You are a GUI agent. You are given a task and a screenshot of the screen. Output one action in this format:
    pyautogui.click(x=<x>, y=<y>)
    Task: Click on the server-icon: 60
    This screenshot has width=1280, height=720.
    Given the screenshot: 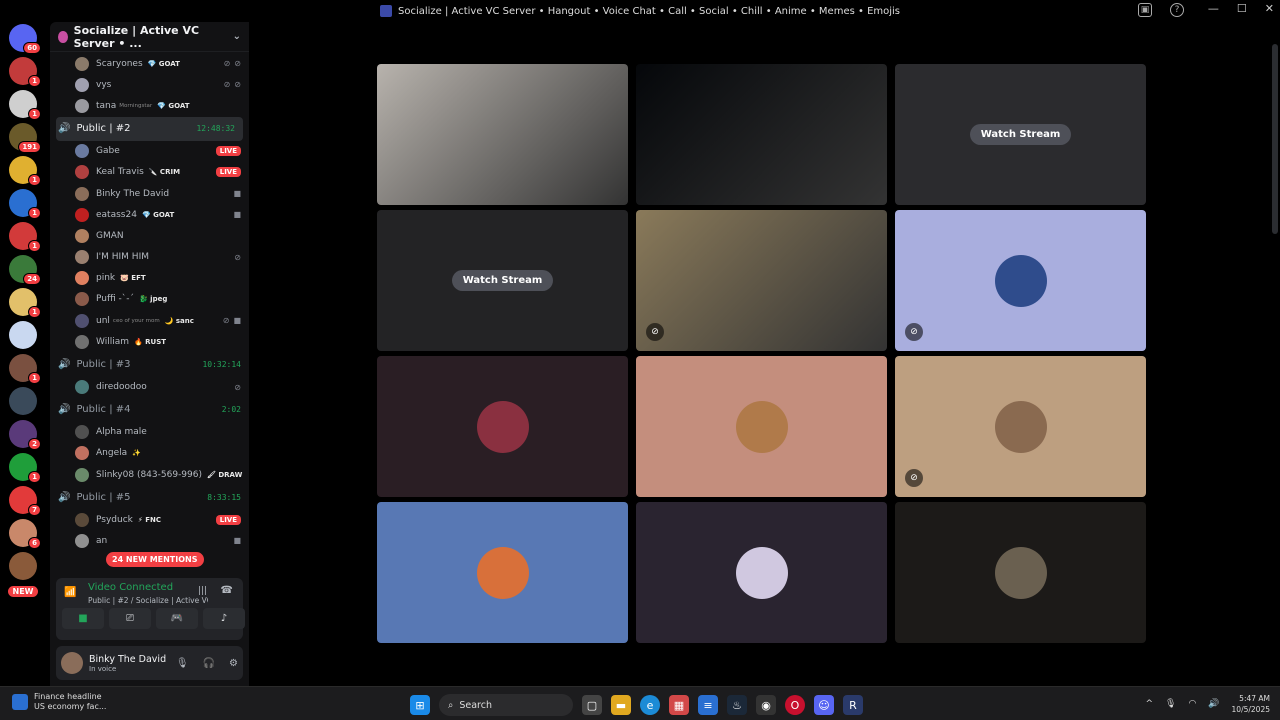 What is the action you would take?
    pyautogui.click(x=25, y=39)
    